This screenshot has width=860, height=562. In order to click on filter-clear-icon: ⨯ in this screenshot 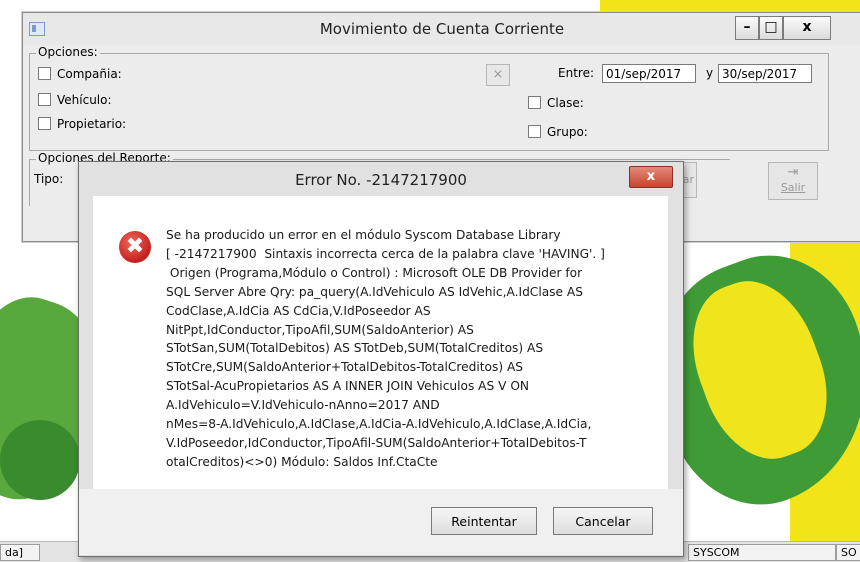, I will do `click(498, 75)`.